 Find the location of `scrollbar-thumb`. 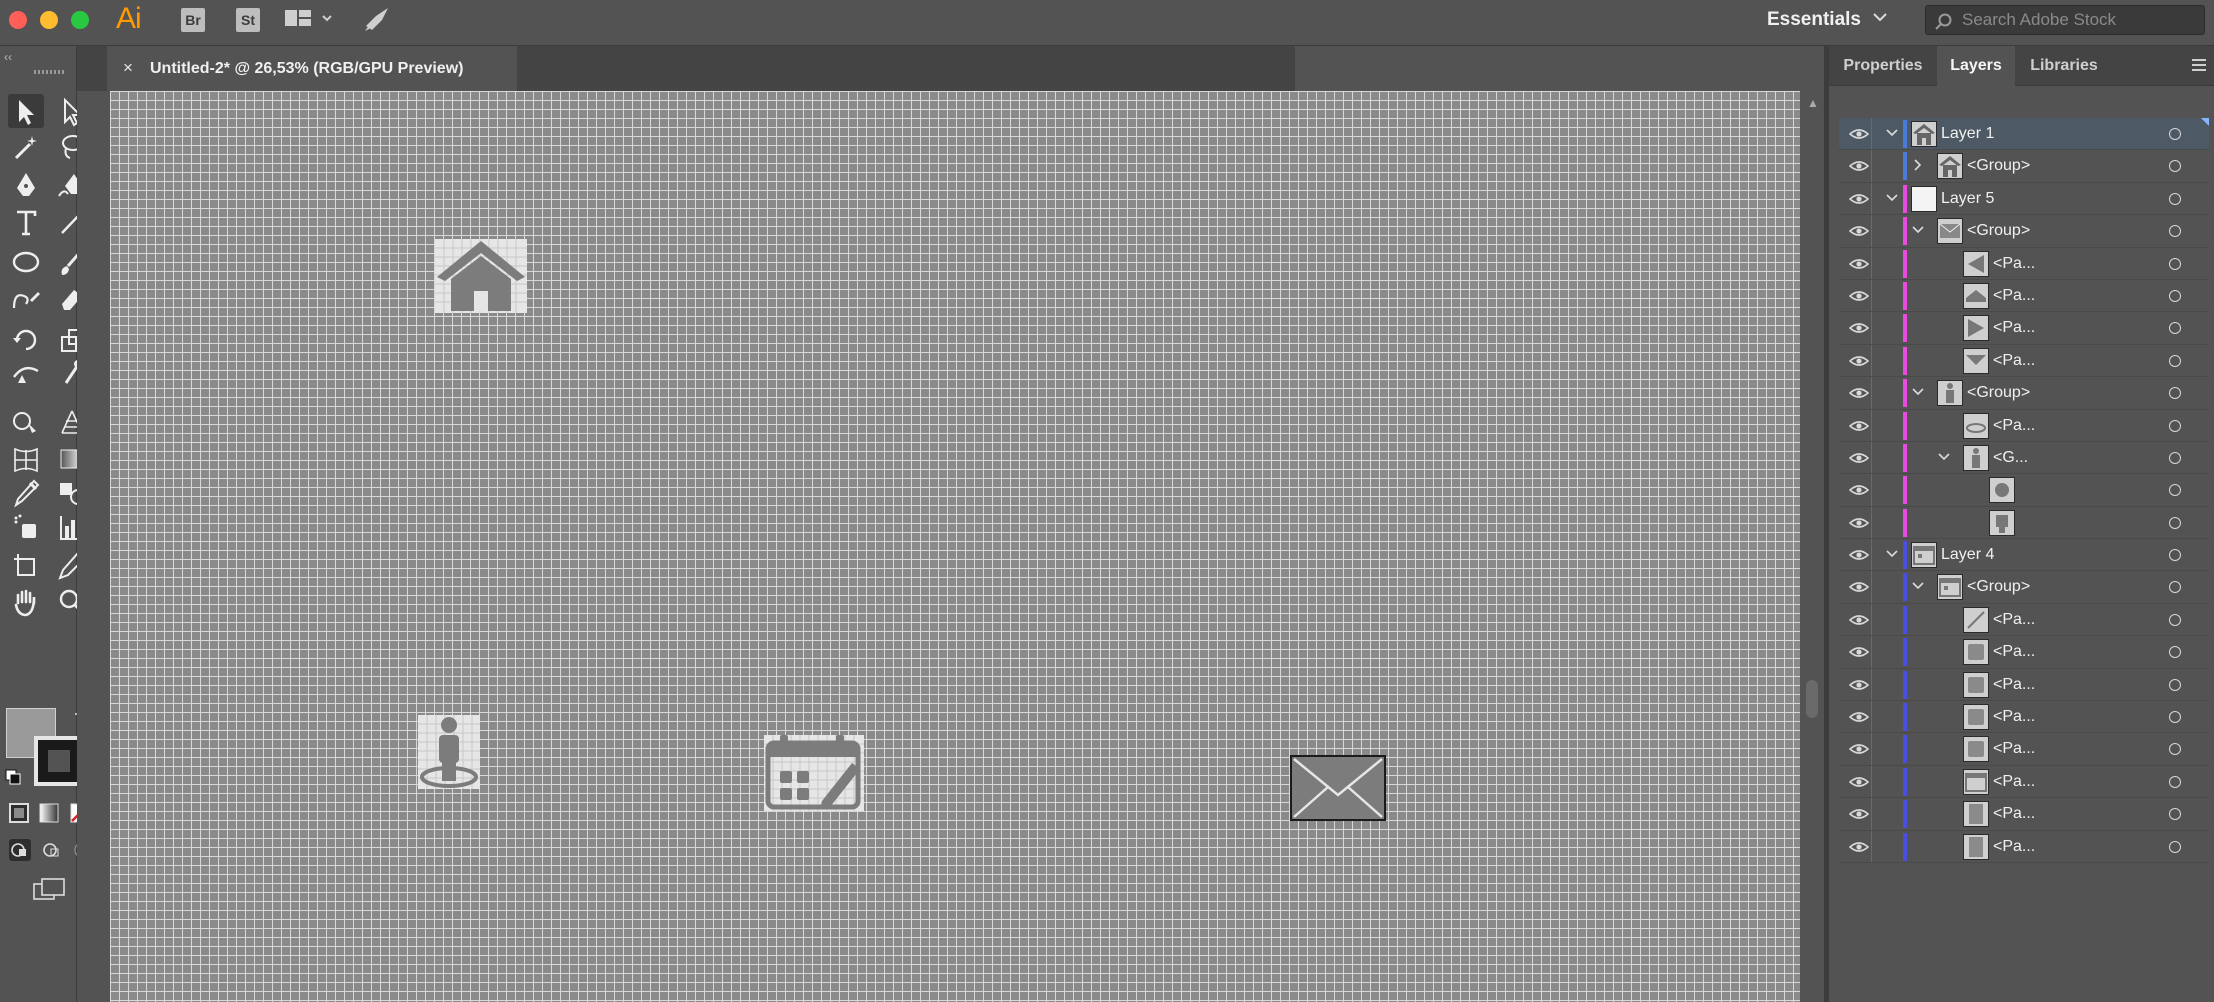

scrollbar-thumb is located at coordinates (1812, 699).